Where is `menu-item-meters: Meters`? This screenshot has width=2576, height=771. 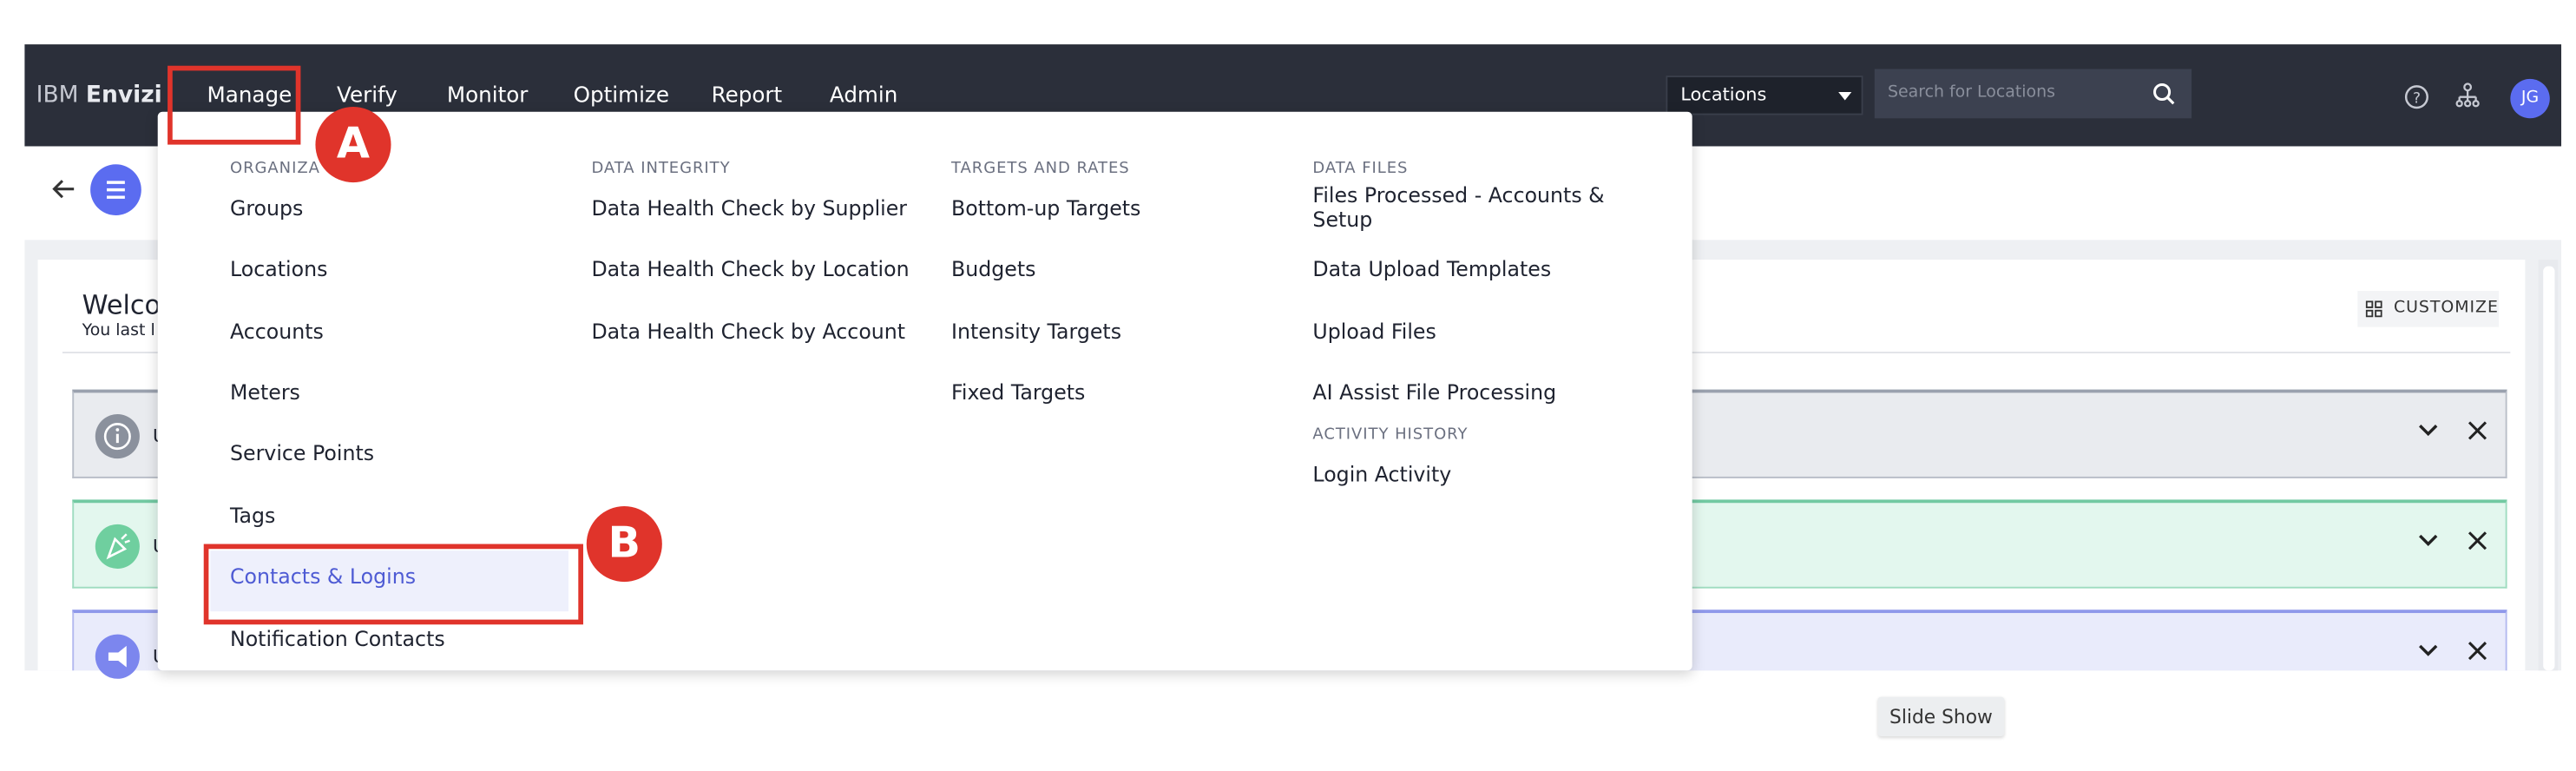 menu-item-meters: Meters is located at coordinates (265, 391).